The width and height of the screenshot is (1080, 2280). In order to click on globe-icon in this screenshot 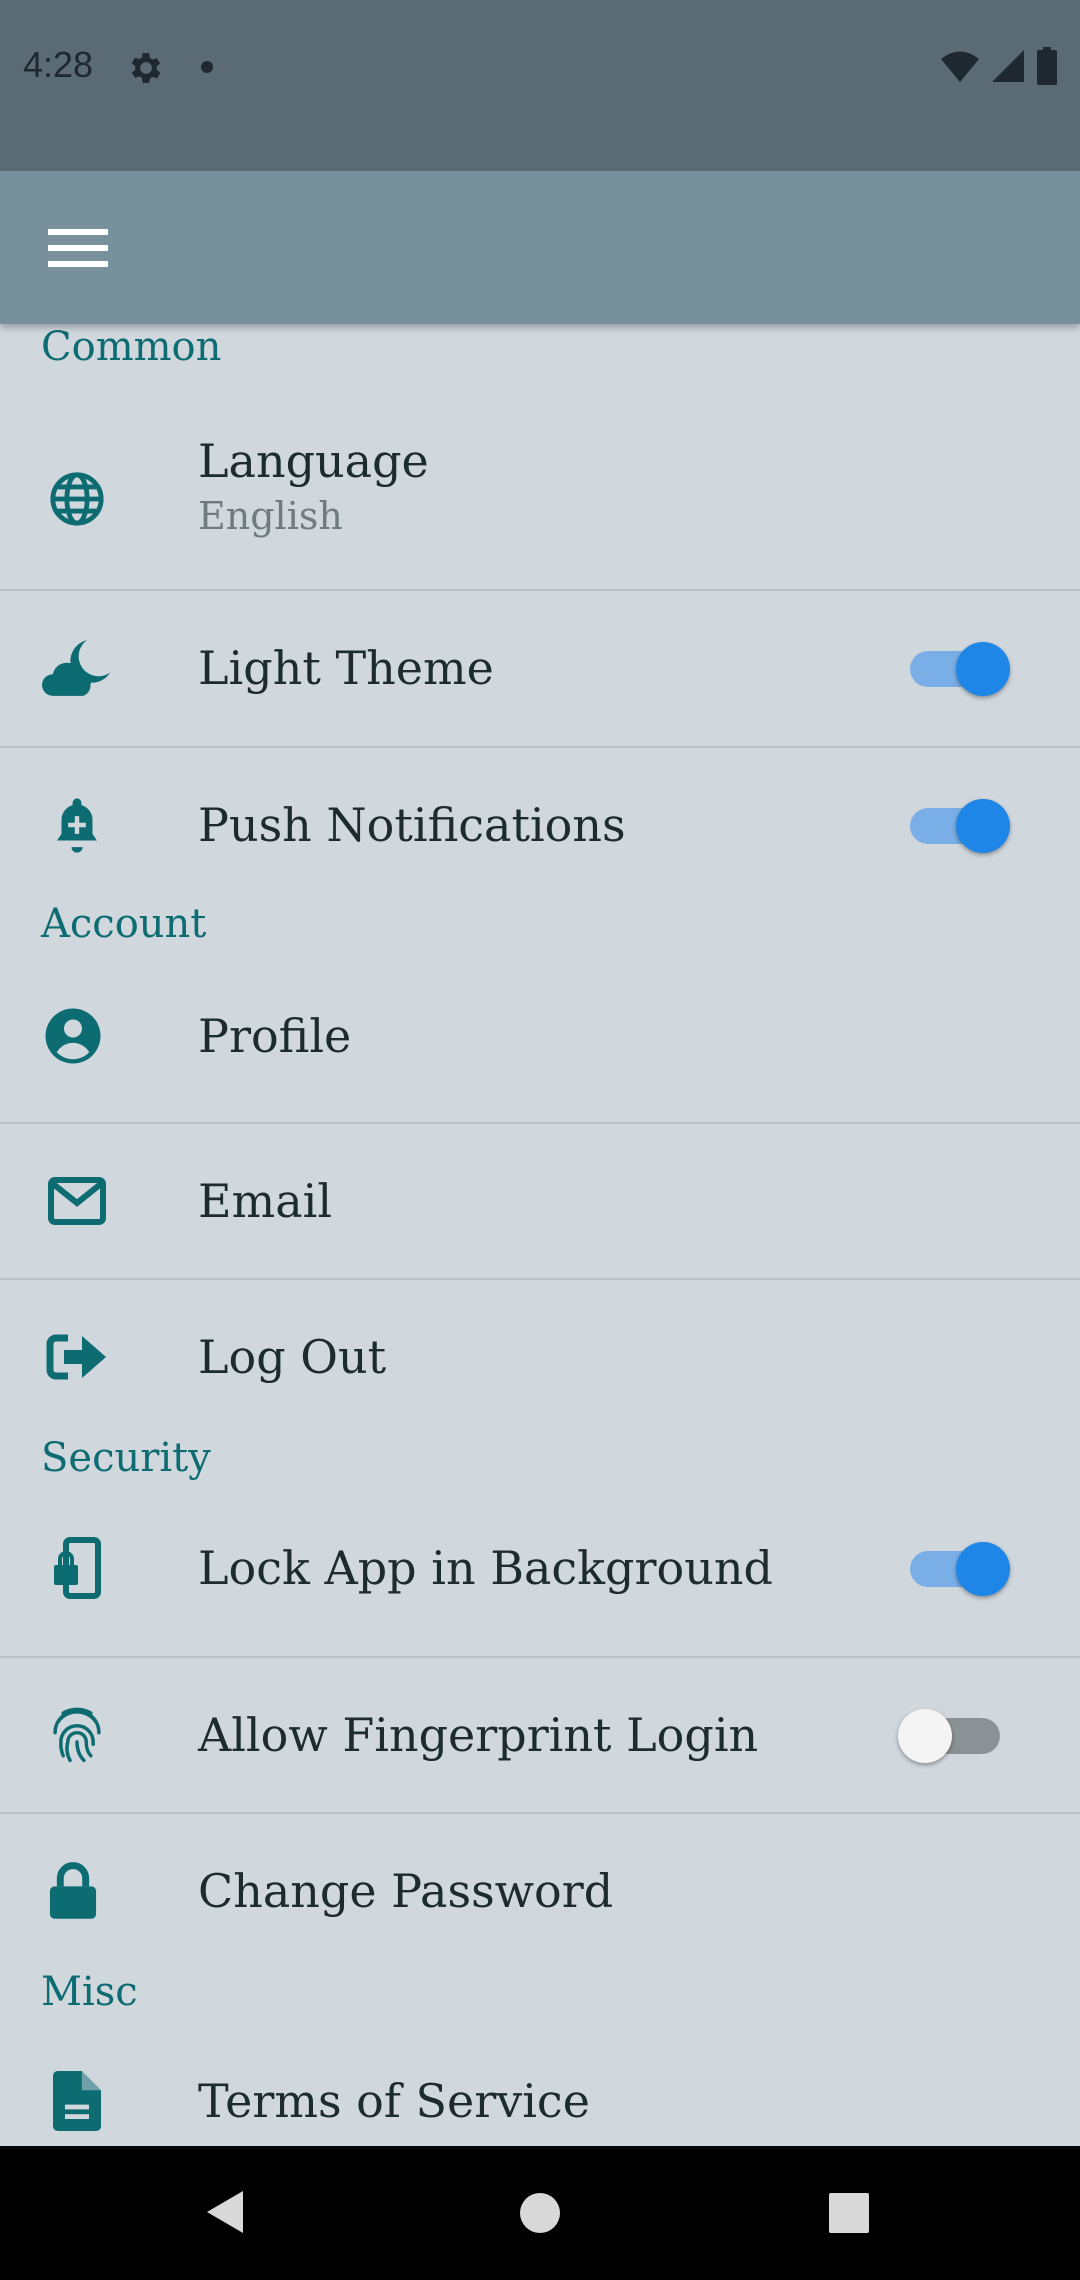, I will do `click(77, 499)`.